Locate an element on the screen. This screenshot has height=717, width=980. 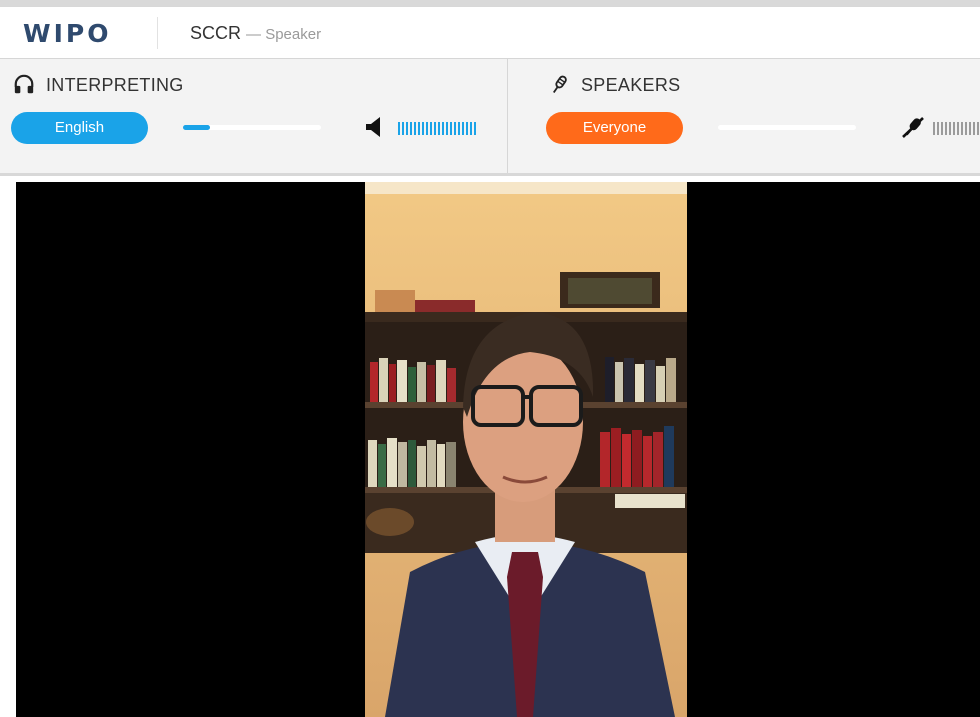
speakers-label: SPEAKERS is located at coordinates (631, 85).